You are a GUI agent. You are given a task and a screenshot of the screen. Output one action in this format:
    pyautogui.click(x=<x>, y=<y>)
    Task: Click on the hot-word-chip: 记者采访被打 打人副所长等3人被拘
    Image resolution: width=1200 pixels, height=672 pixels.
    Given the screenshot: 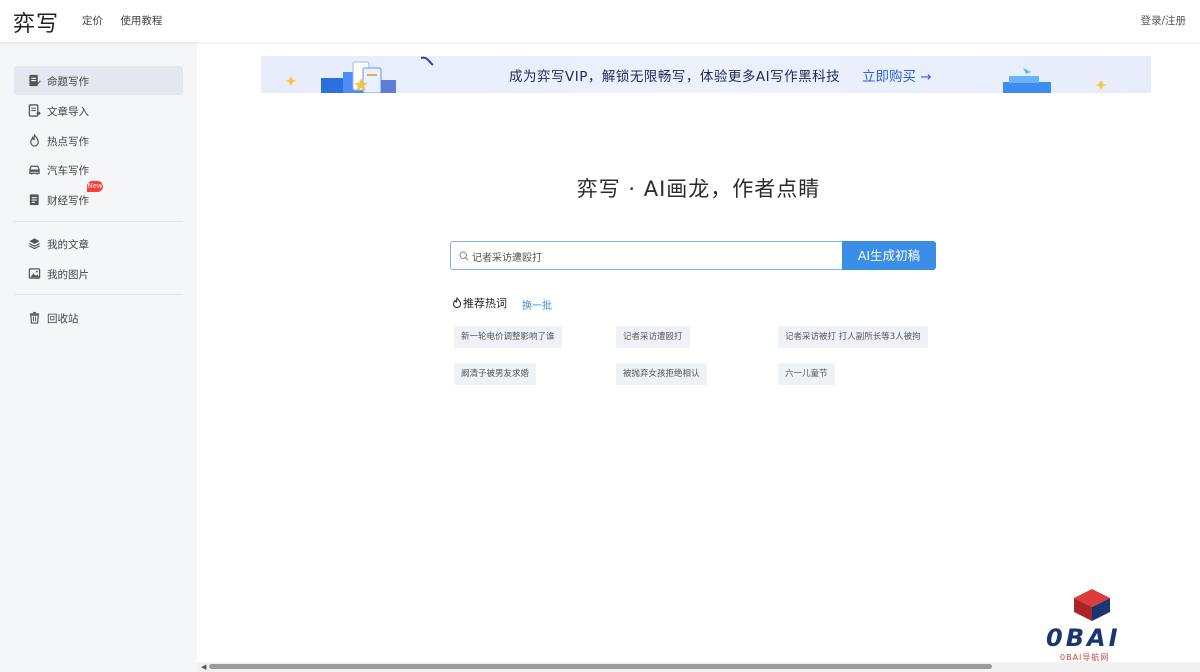 What is the action you would take?
    pyautogui.click(x=853, y=337)
    